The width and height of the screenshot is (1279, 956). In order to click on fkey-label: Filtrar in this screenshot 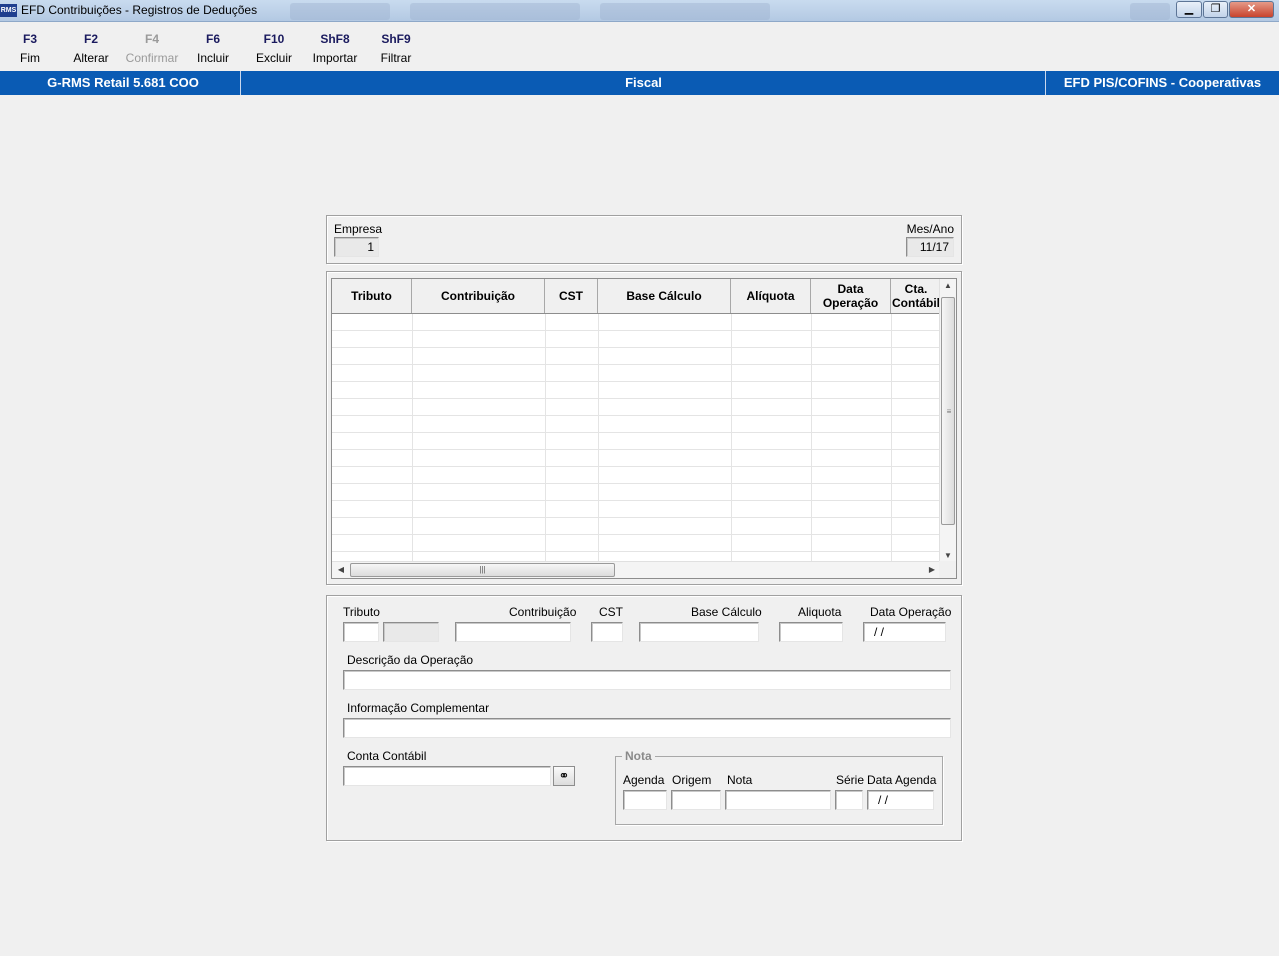, I will do `click(396, 58)`.